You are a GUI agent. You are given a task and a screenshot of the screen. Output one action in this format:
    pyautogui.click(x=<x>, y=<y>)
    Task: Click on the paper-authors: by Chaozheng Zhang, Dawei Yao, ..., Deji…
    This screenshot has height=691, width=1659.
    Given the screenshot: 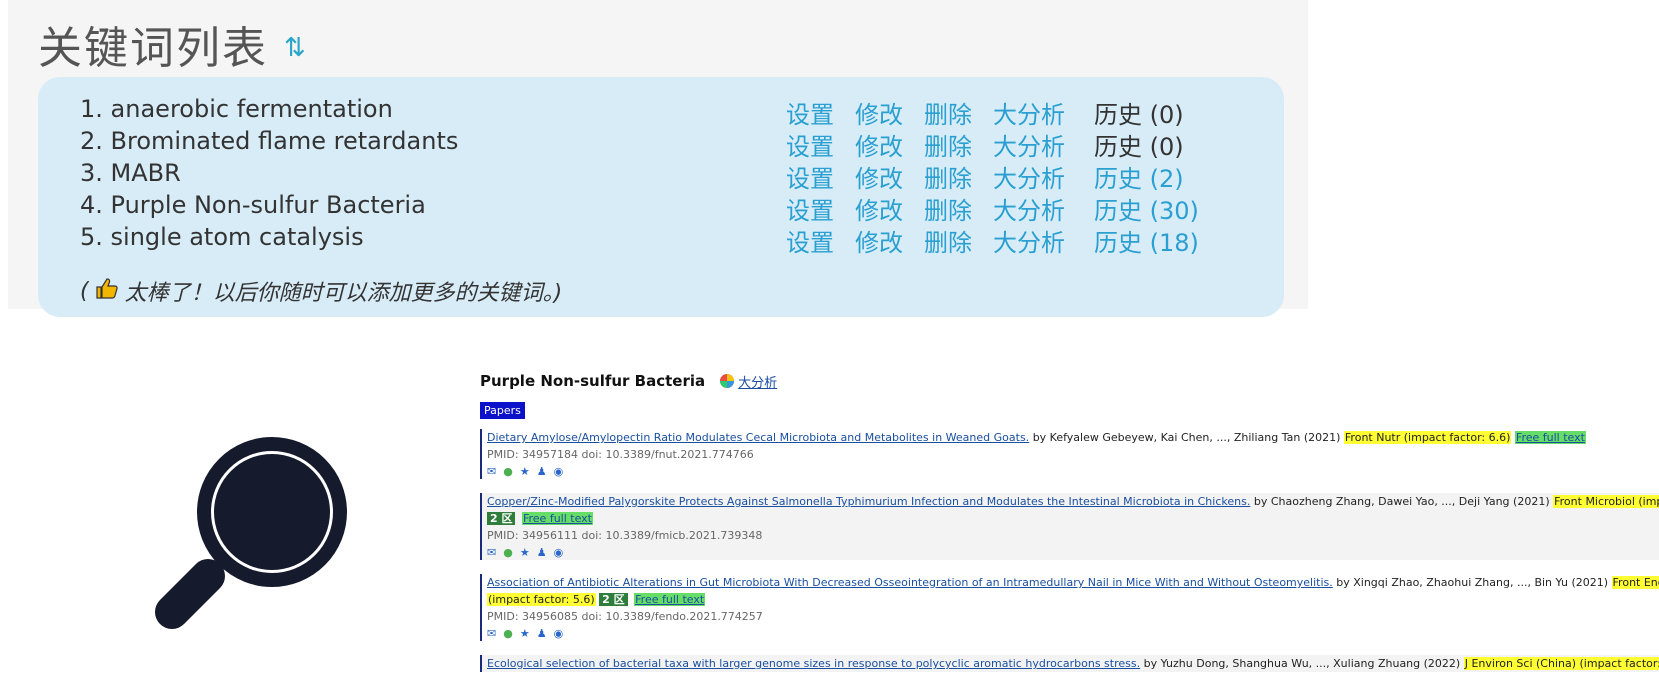 What is the action you would take?
    pyautogui.click(x=1401, y=501)
    